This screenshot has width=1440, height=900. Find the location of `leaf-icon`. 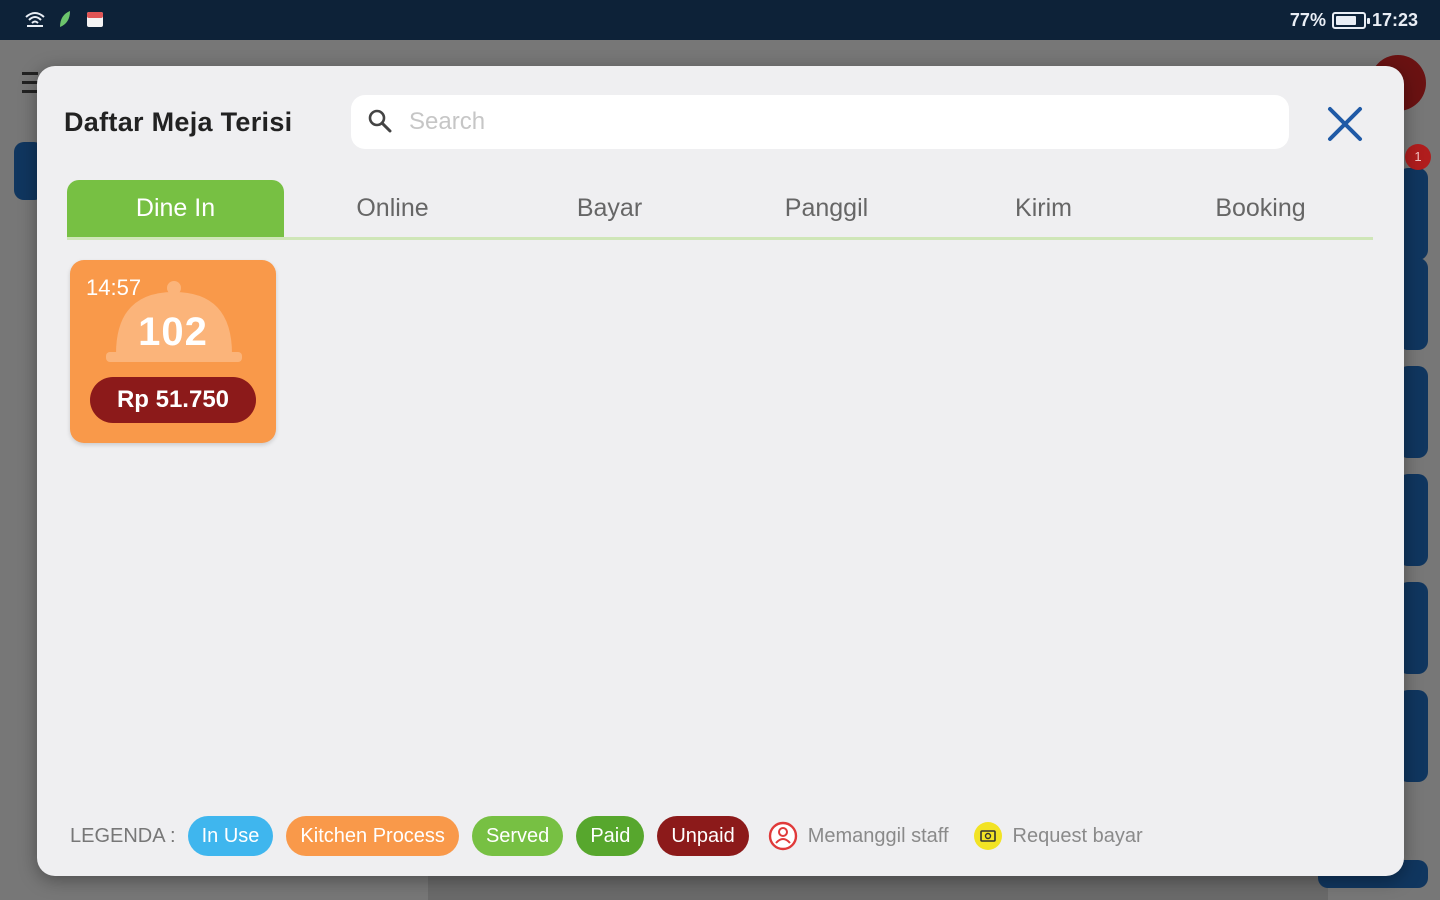

leaf-icon is located at coordinates (65, 19).